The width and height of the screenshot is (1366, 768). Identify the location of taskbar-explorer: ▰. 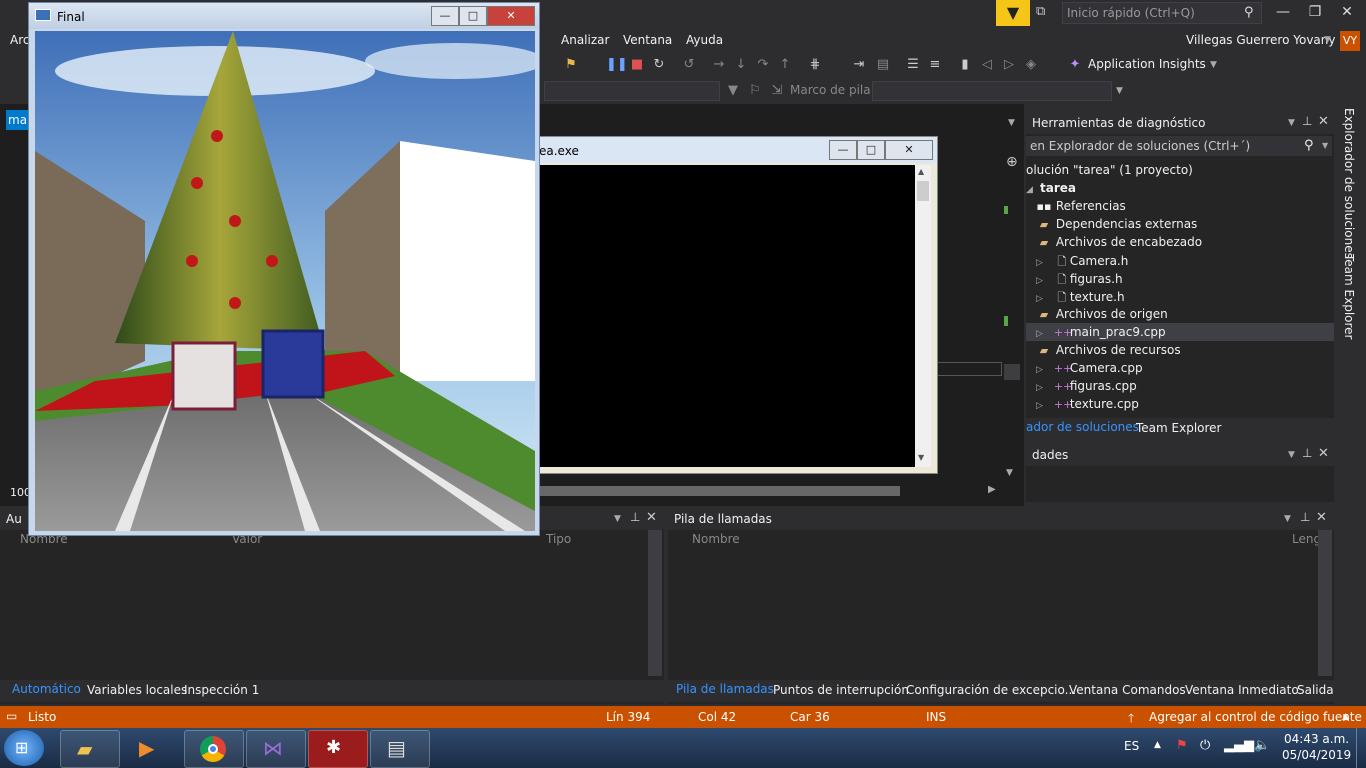
(90, 749).